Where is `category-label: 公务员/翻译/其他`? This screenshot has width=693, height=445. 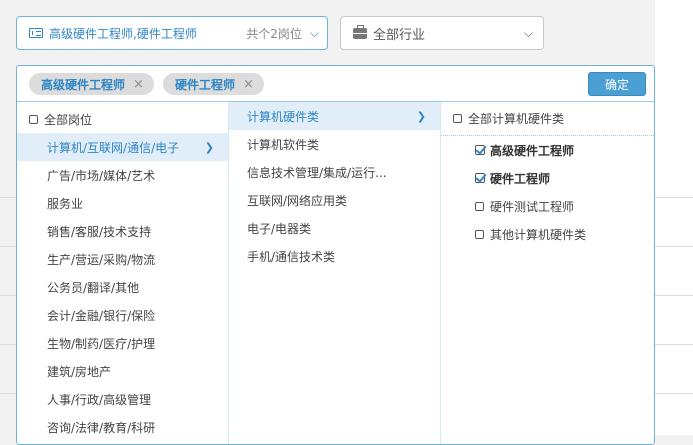 category-label: 公务员/翻译/其他 is located at coordinates (93, 287).